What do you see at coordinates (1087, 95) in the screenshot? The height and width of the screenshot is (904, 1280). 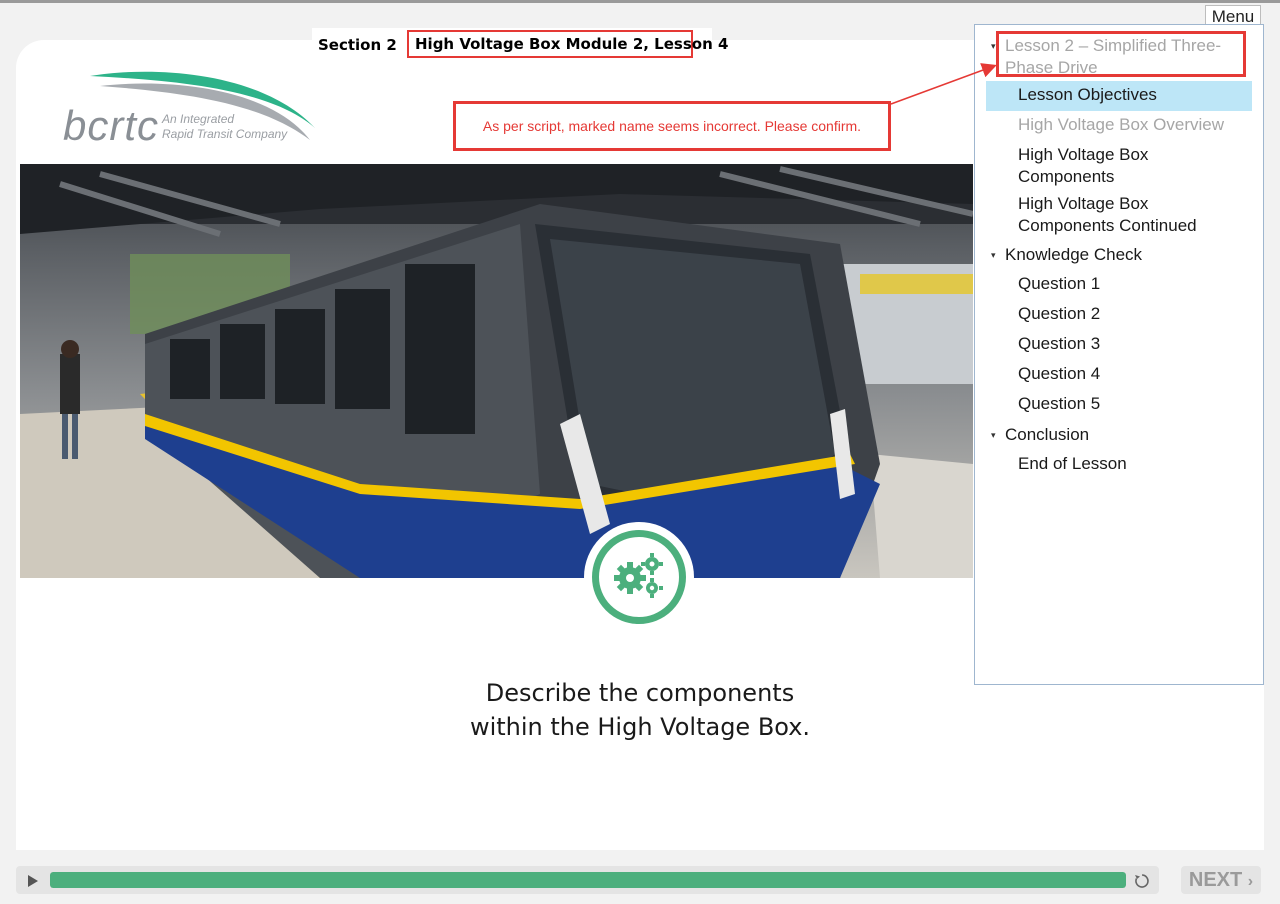 I see `menu-item-lesson-objectives: Lesson Objectives` at bounding box center [1087, 95].